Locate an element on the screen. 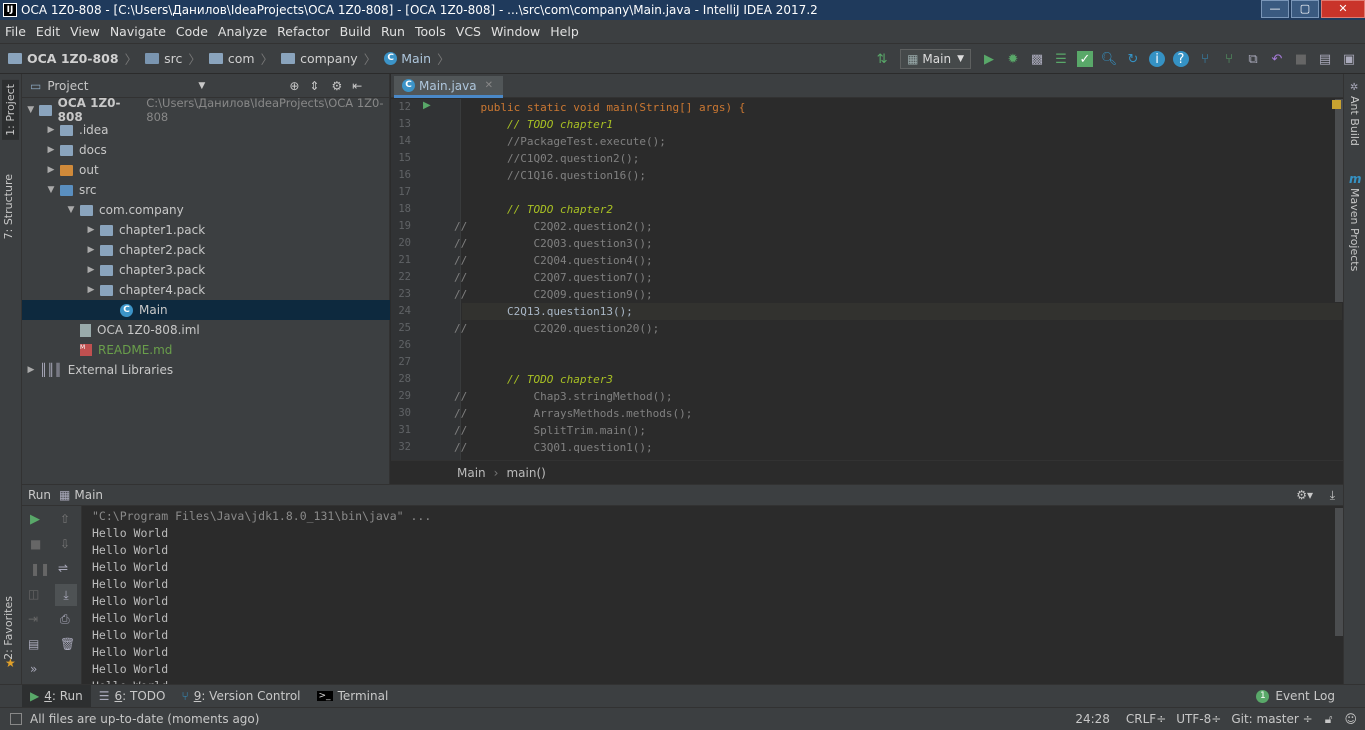 This screenshot has width=1365, height=730. menu-help: Help is located at coordinates (564, 31).